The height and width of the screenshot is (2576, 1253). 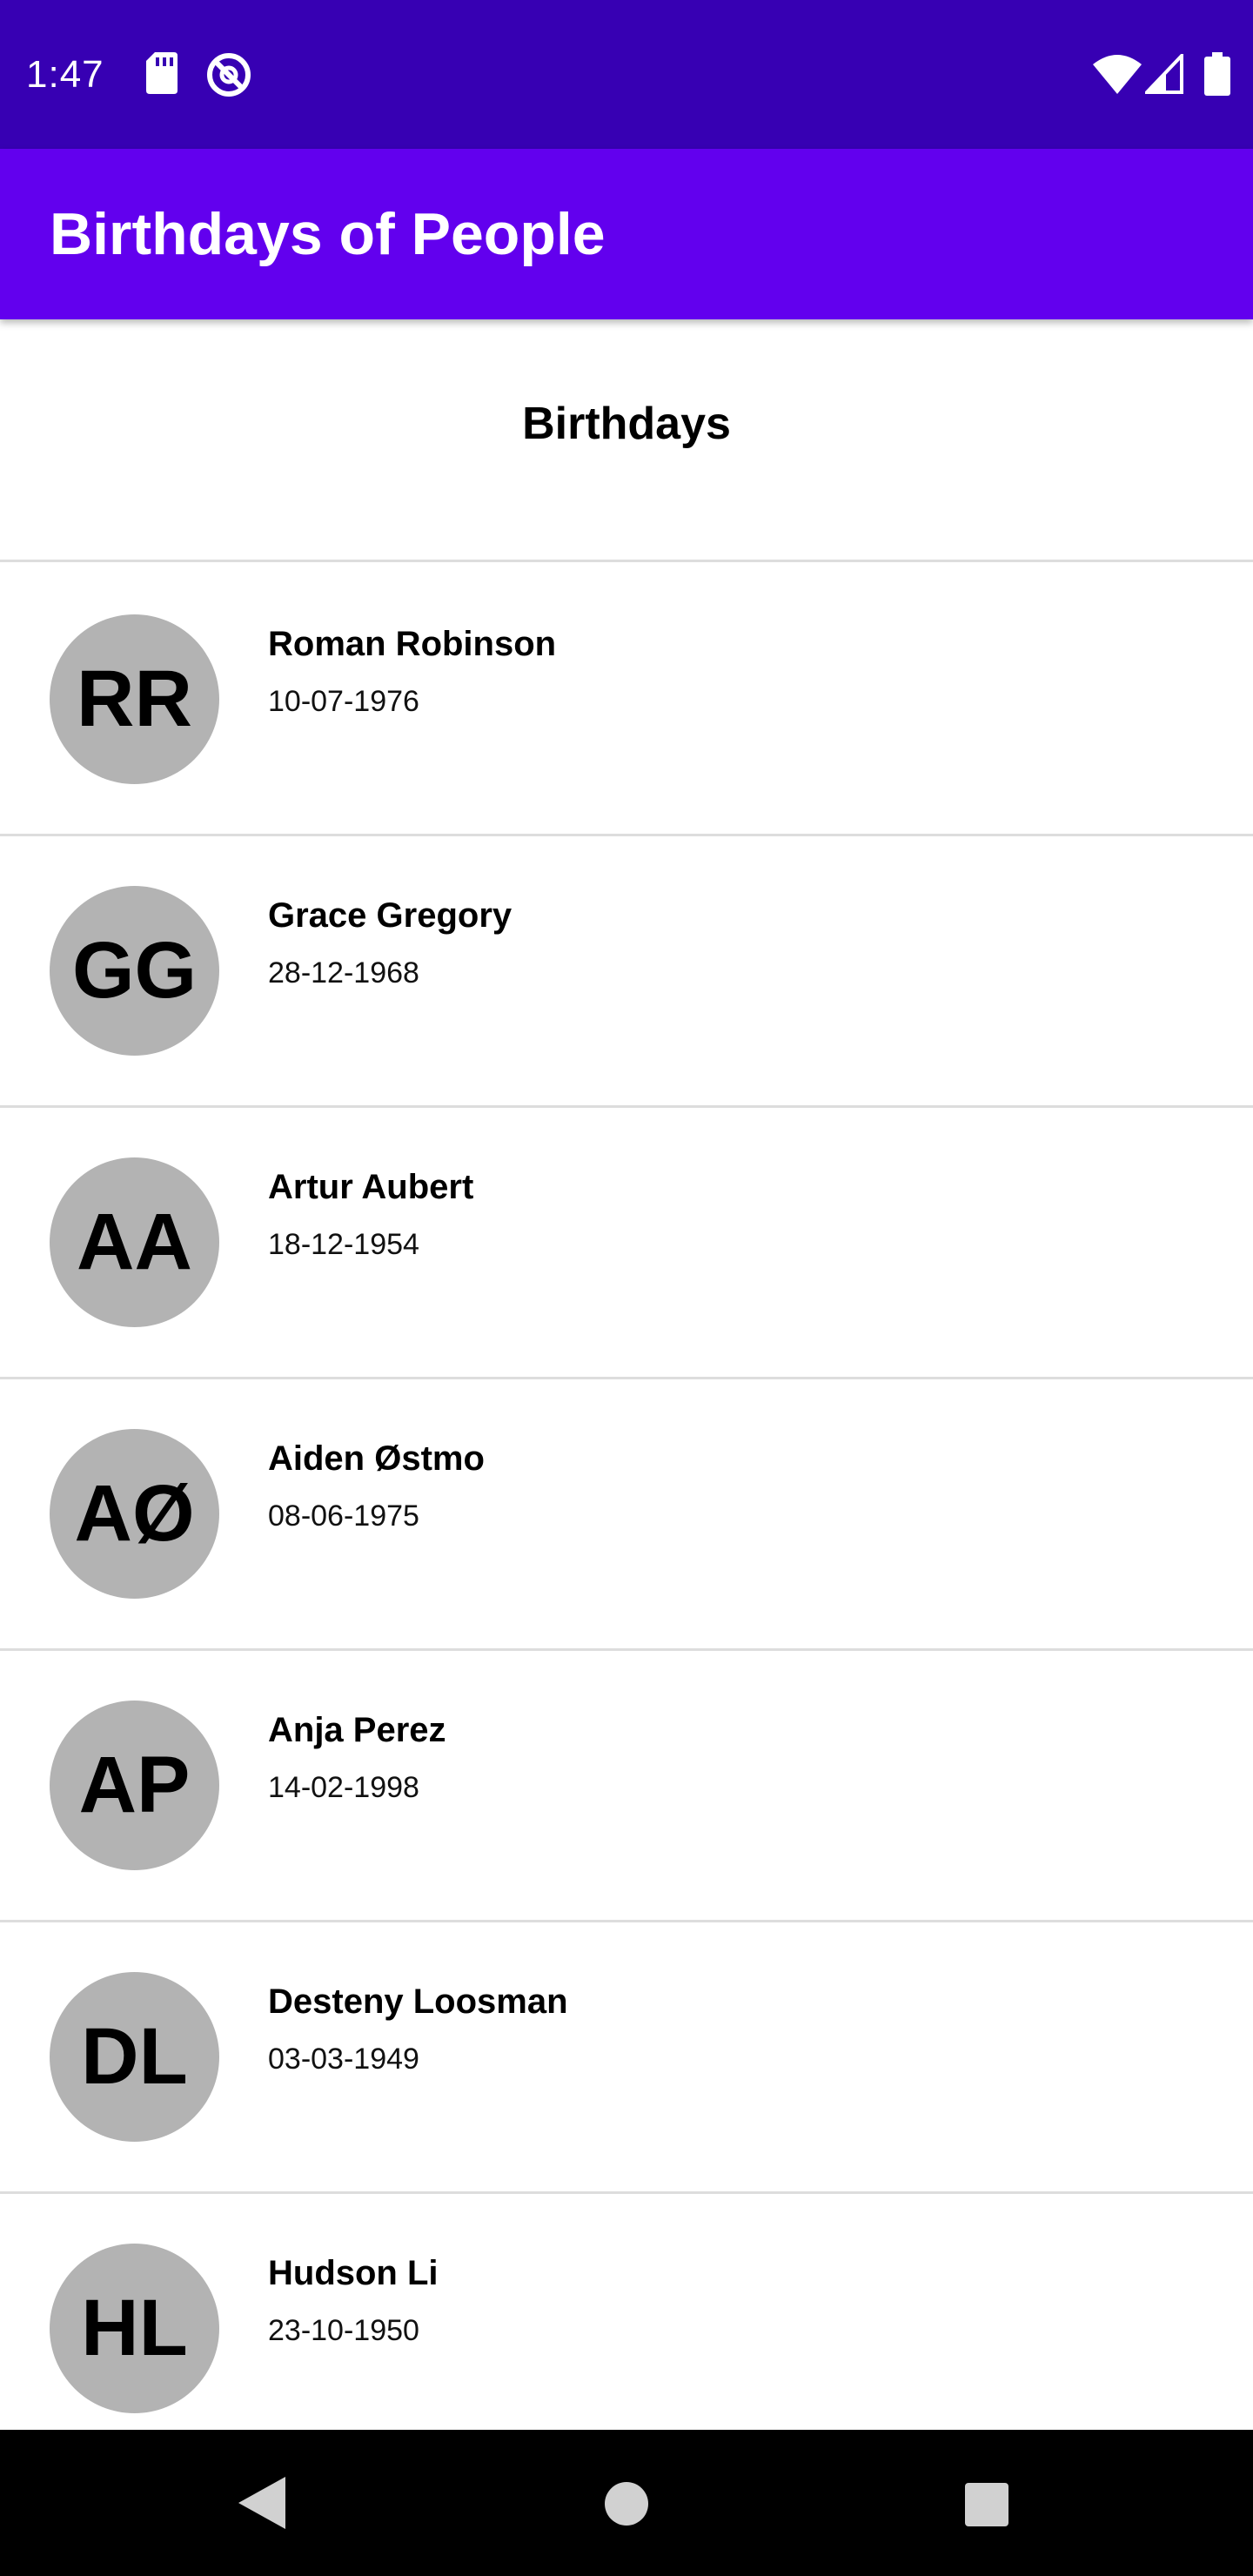 I want to click on birth-date: 14-02-1998, so click(x=343, y=1788).